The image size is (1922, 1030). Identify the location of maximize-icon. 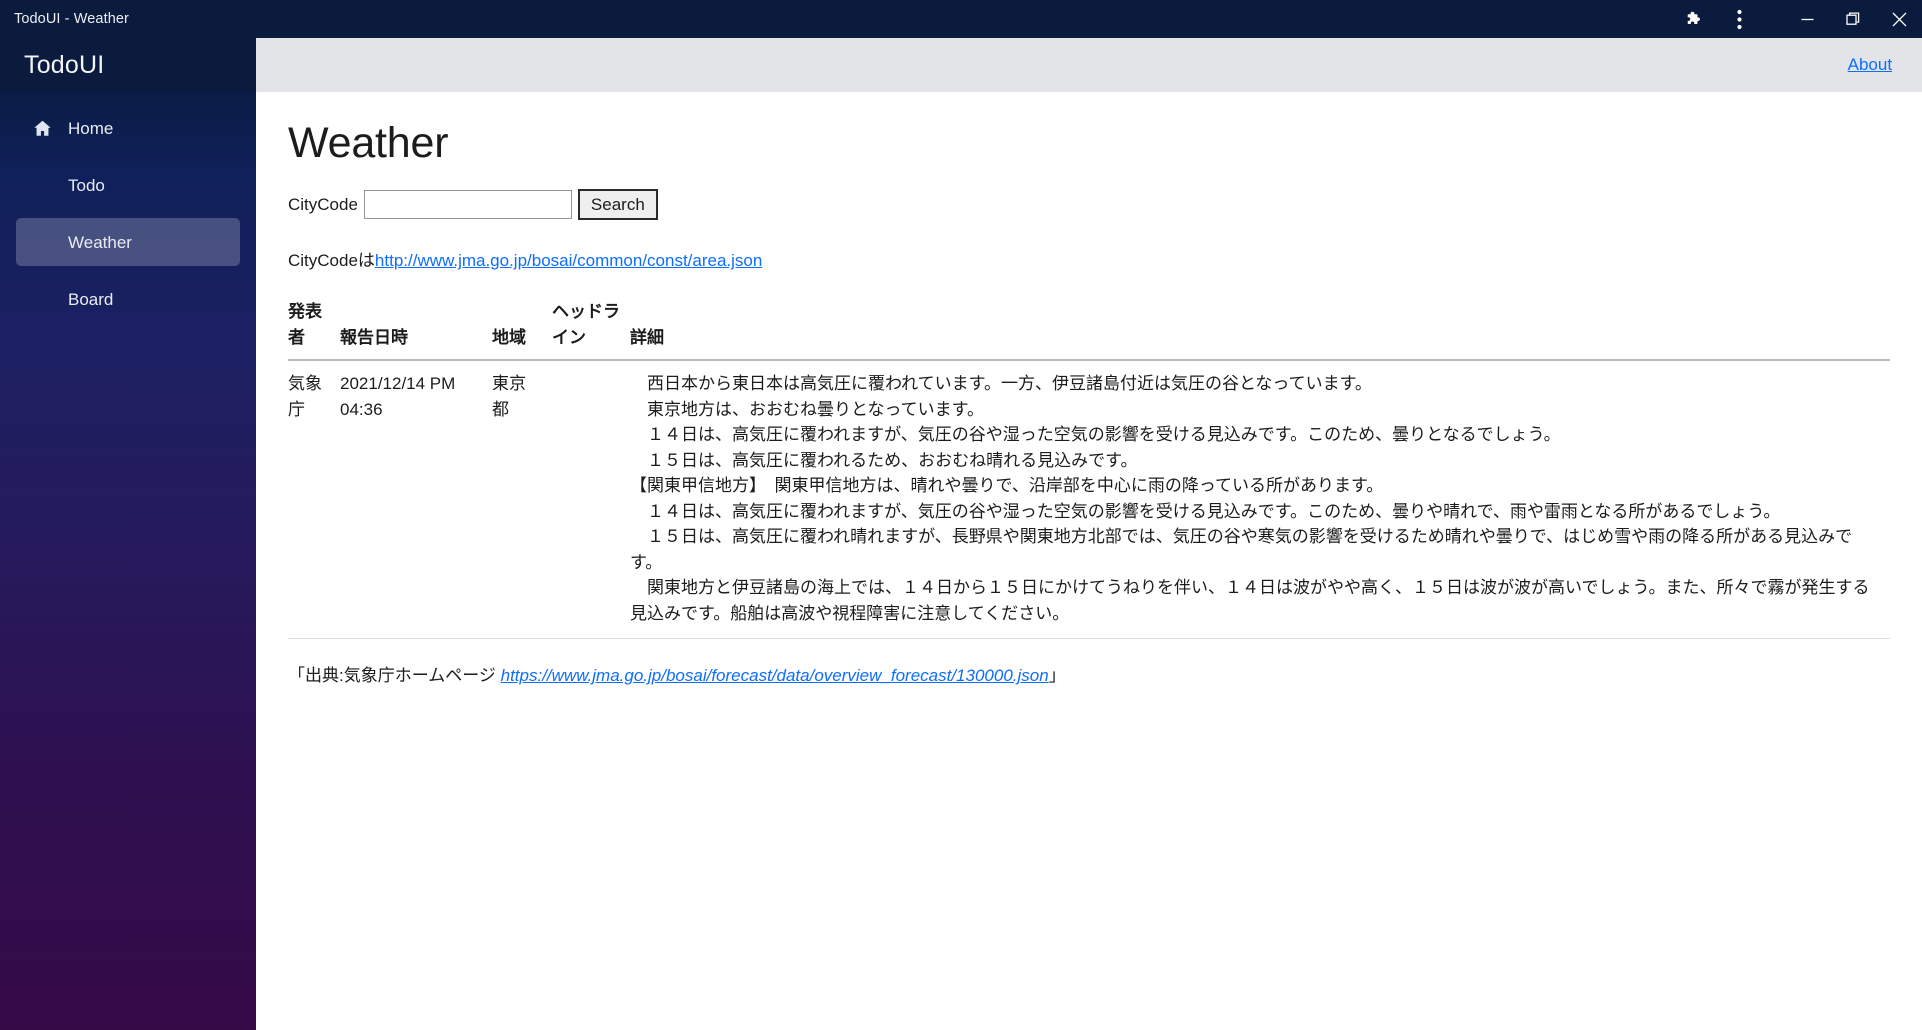
(1853, 19).